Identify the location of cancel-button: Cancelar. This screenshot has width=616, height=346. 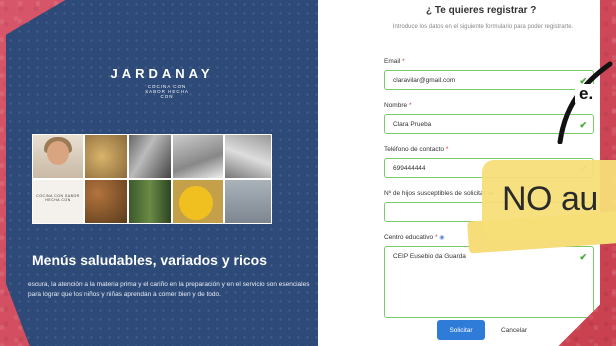
(514, 330).